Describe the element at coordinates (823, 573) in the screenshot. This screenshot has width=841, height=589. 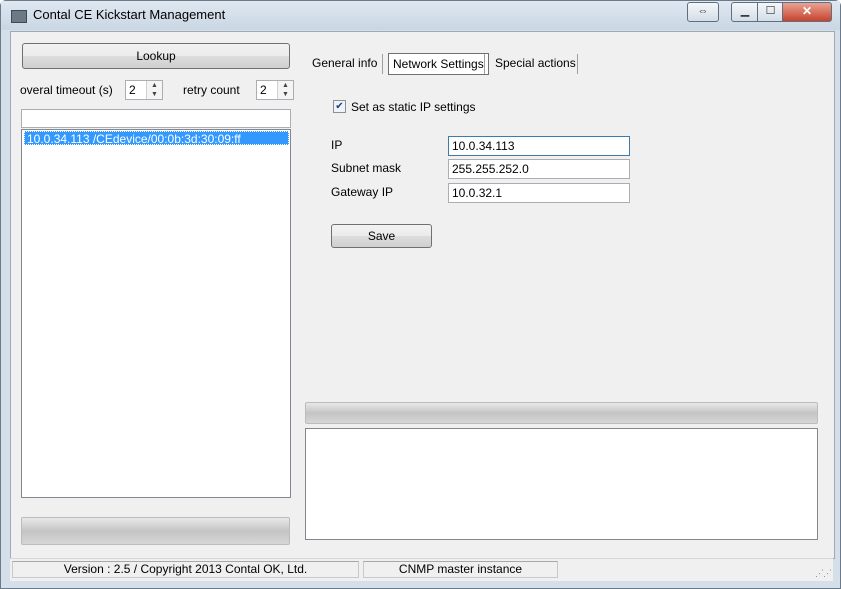
I see `resize-grip-icon: ⋰⋰` at that location.